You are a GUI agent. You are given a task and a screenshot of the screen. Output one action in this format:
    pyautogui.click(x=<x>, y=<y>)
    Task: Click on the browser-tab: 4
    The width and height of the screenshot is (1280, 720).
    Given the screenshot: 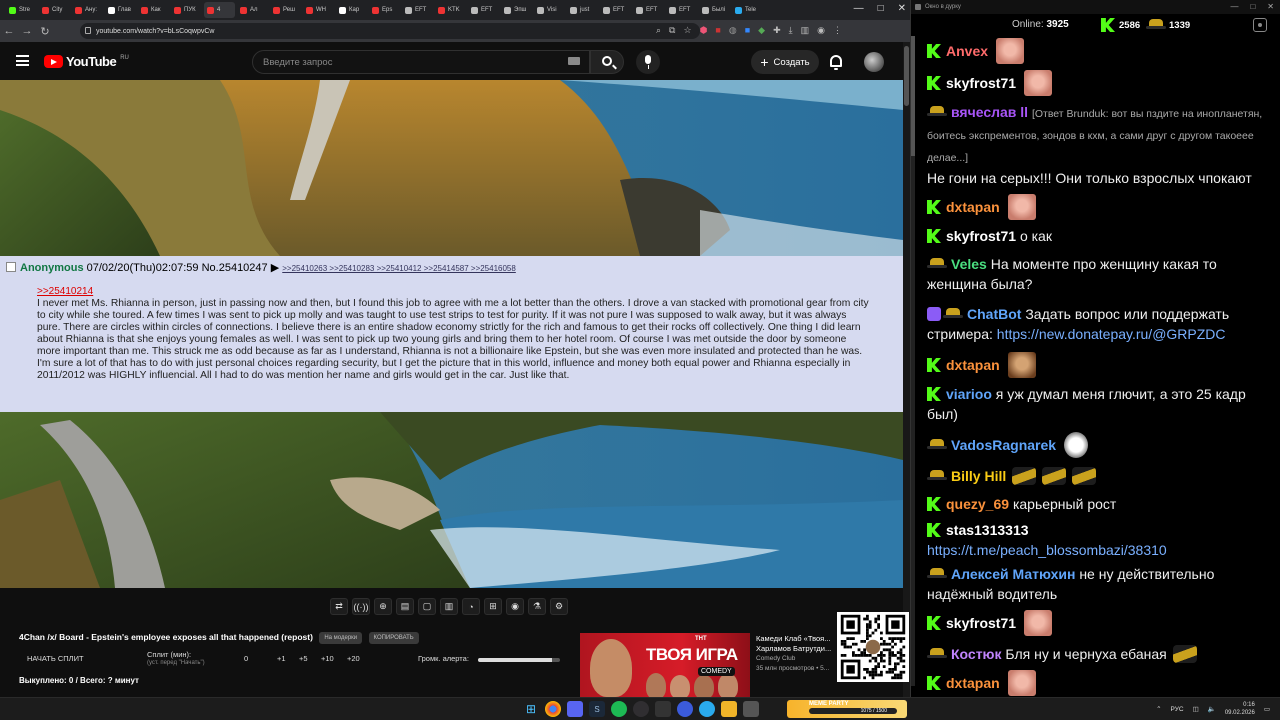 What is the action you would take?
    pyautogui.click(x=219, y=10)
    